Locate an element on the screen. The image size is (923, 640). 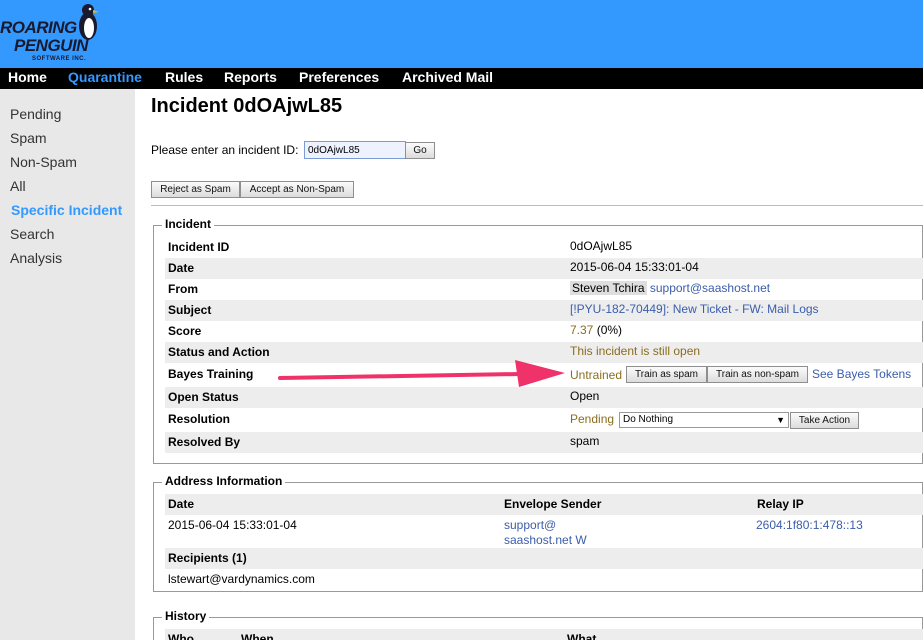
take-action-button: Take Action is located at coordinates (824, 420).